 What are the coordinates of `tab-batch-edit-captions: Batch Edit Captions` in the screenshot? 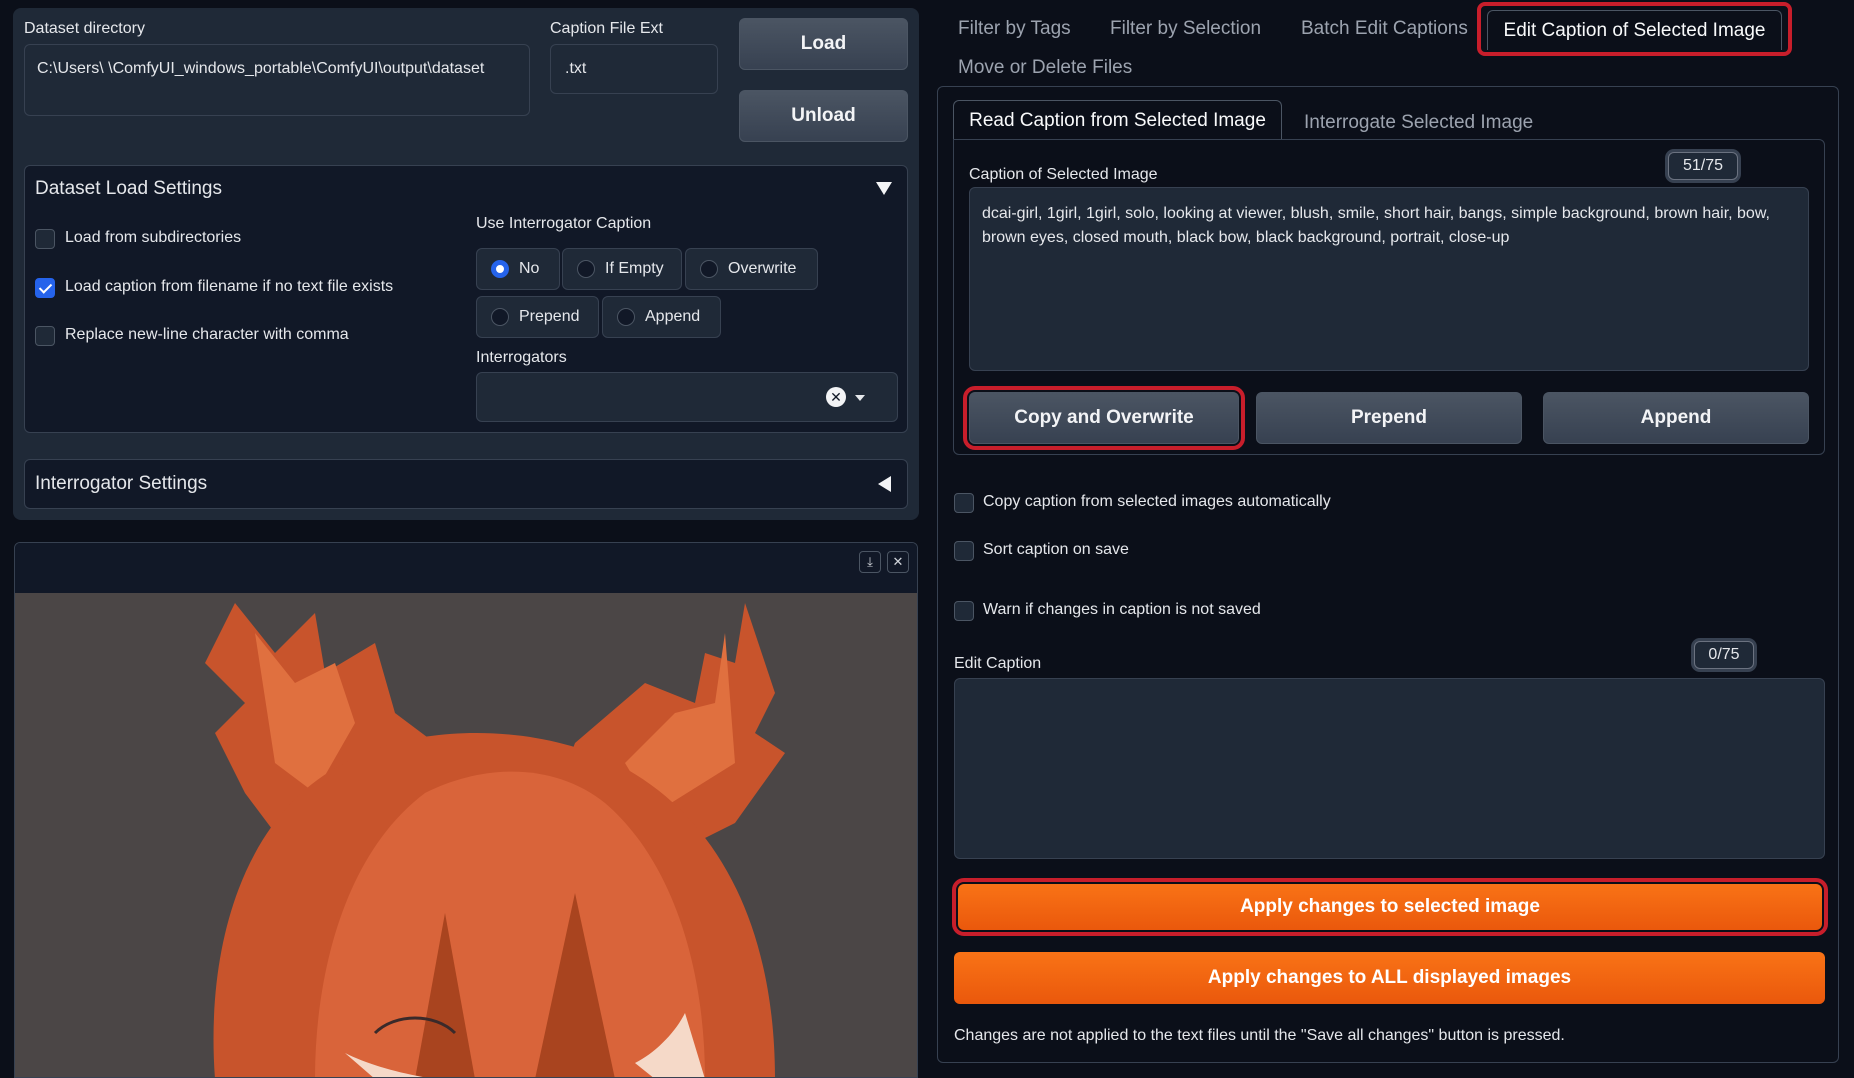 It's located at (1384, 29).